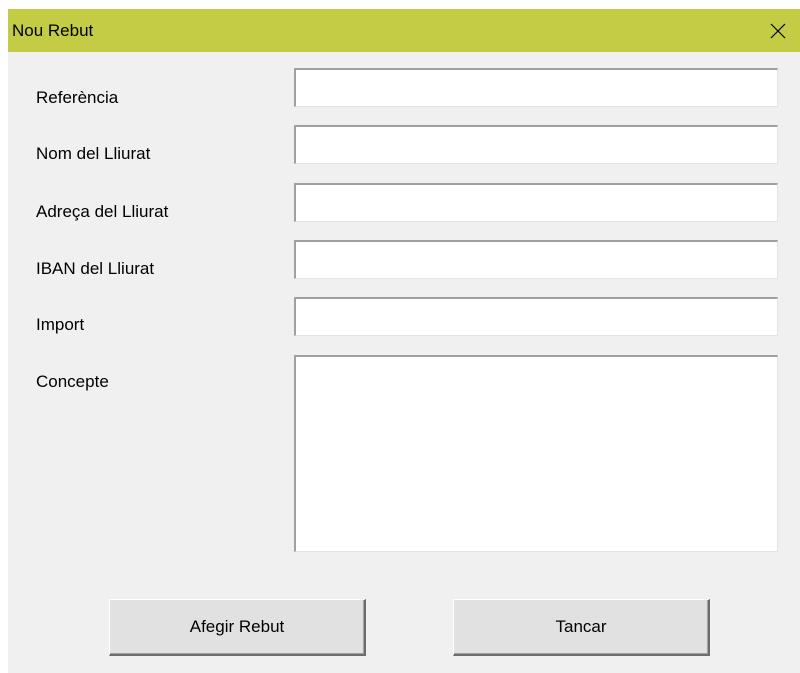 This screenshot has width=800, height=673. I want to click on recipient-address-label: Adreça del Lliurat, so click(102, 211).